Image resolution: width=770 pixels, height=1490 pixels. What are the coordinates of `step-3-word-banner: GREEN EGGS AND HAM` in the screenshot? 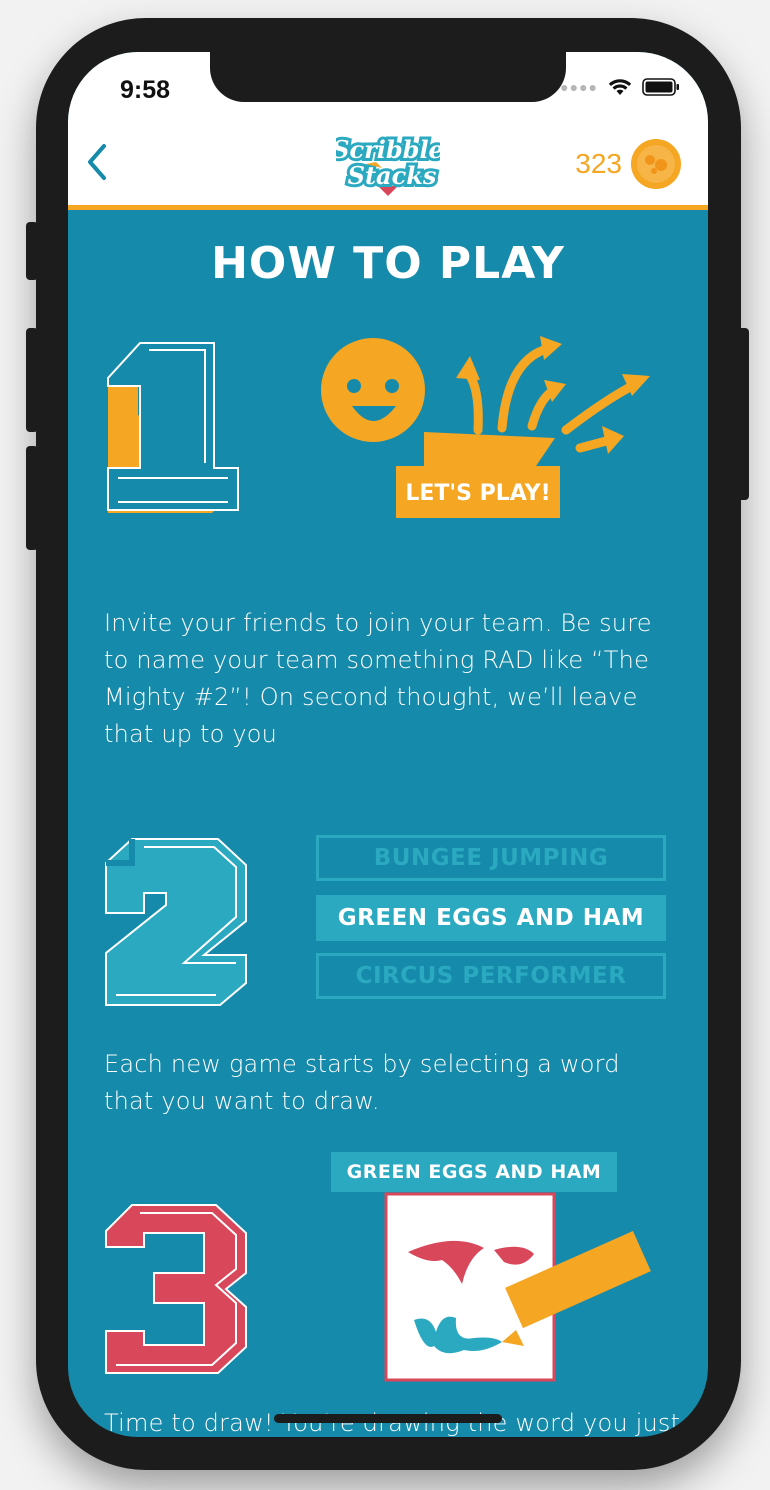 It's located at (474, 1172).